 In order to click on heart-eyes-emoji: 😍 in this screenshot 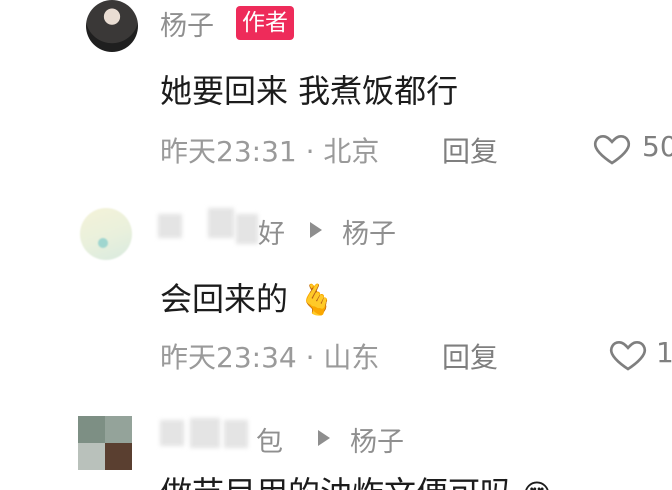, I will do `click(536, 484)`.